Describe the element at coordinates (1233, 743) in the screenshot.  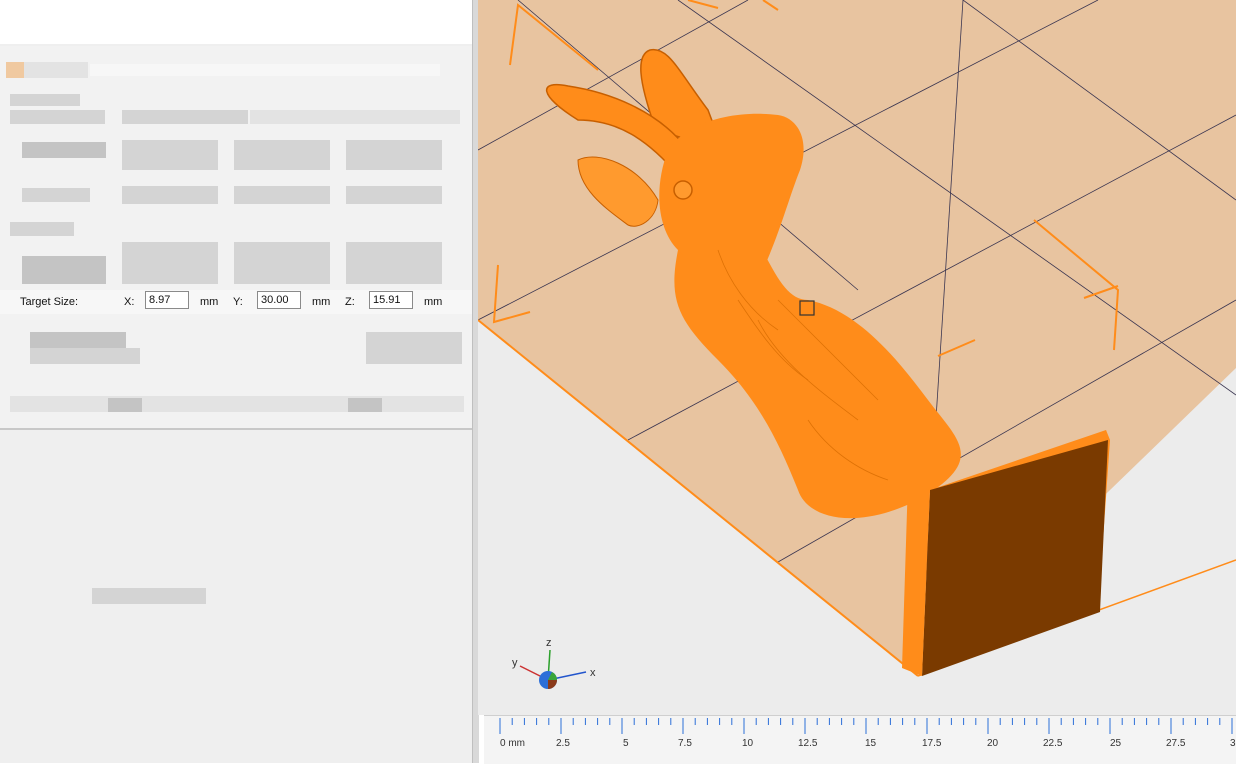
I see `ruler-label: 3` at that location.